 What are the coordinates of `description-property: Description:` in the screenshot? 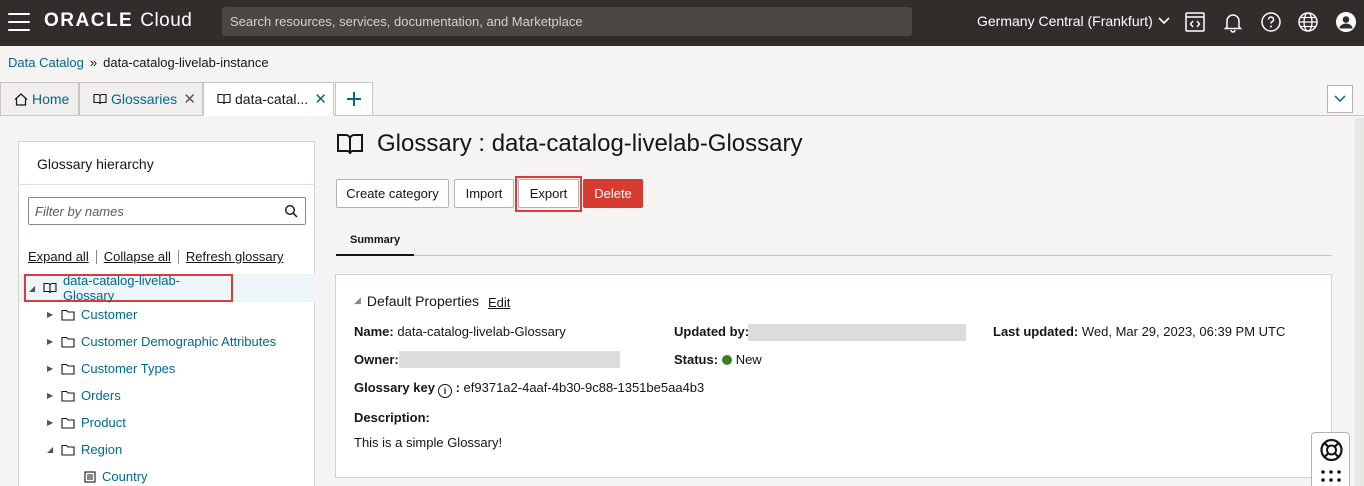 It's located at (392, 417).